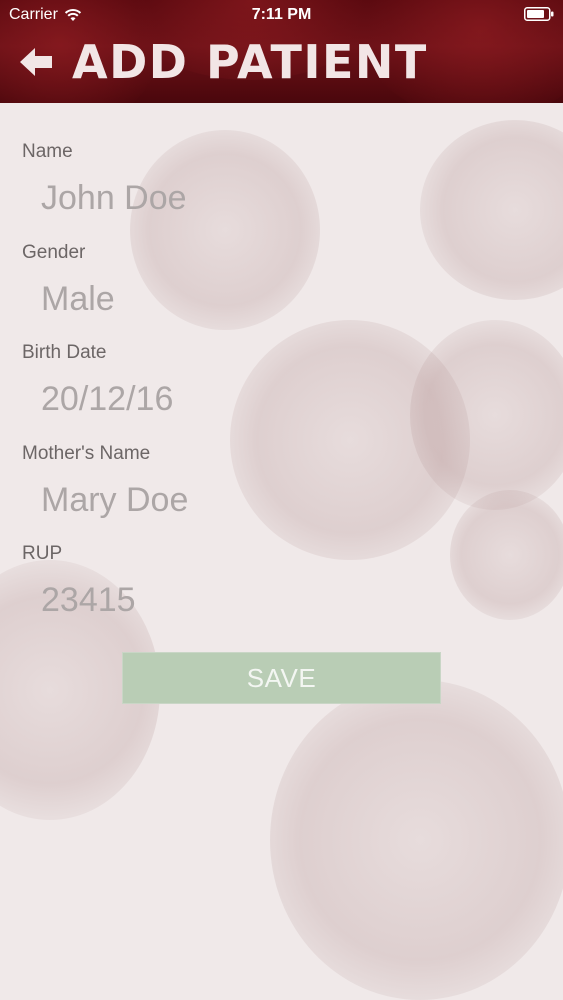 This screenshot has height=1000, width=563. What do you see at coordinates (36, 62) in the screenshot?
I see `arrow-left-icon` at bounding box center [36, 62].